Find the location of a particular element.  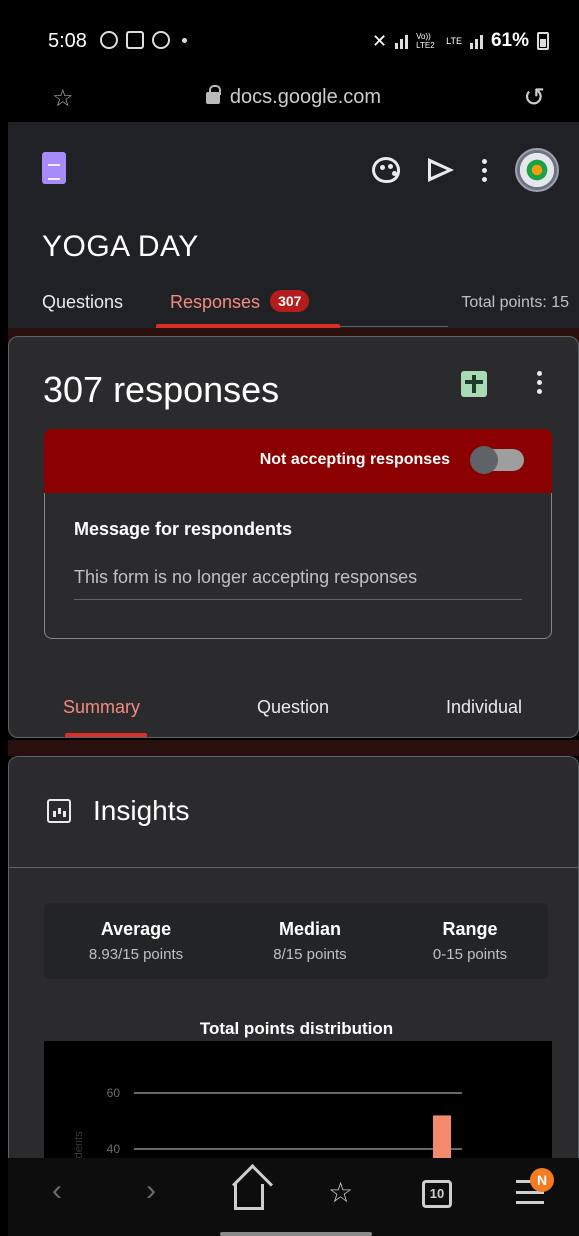

battery-percent: 61% is located at coordinates (509, 40).